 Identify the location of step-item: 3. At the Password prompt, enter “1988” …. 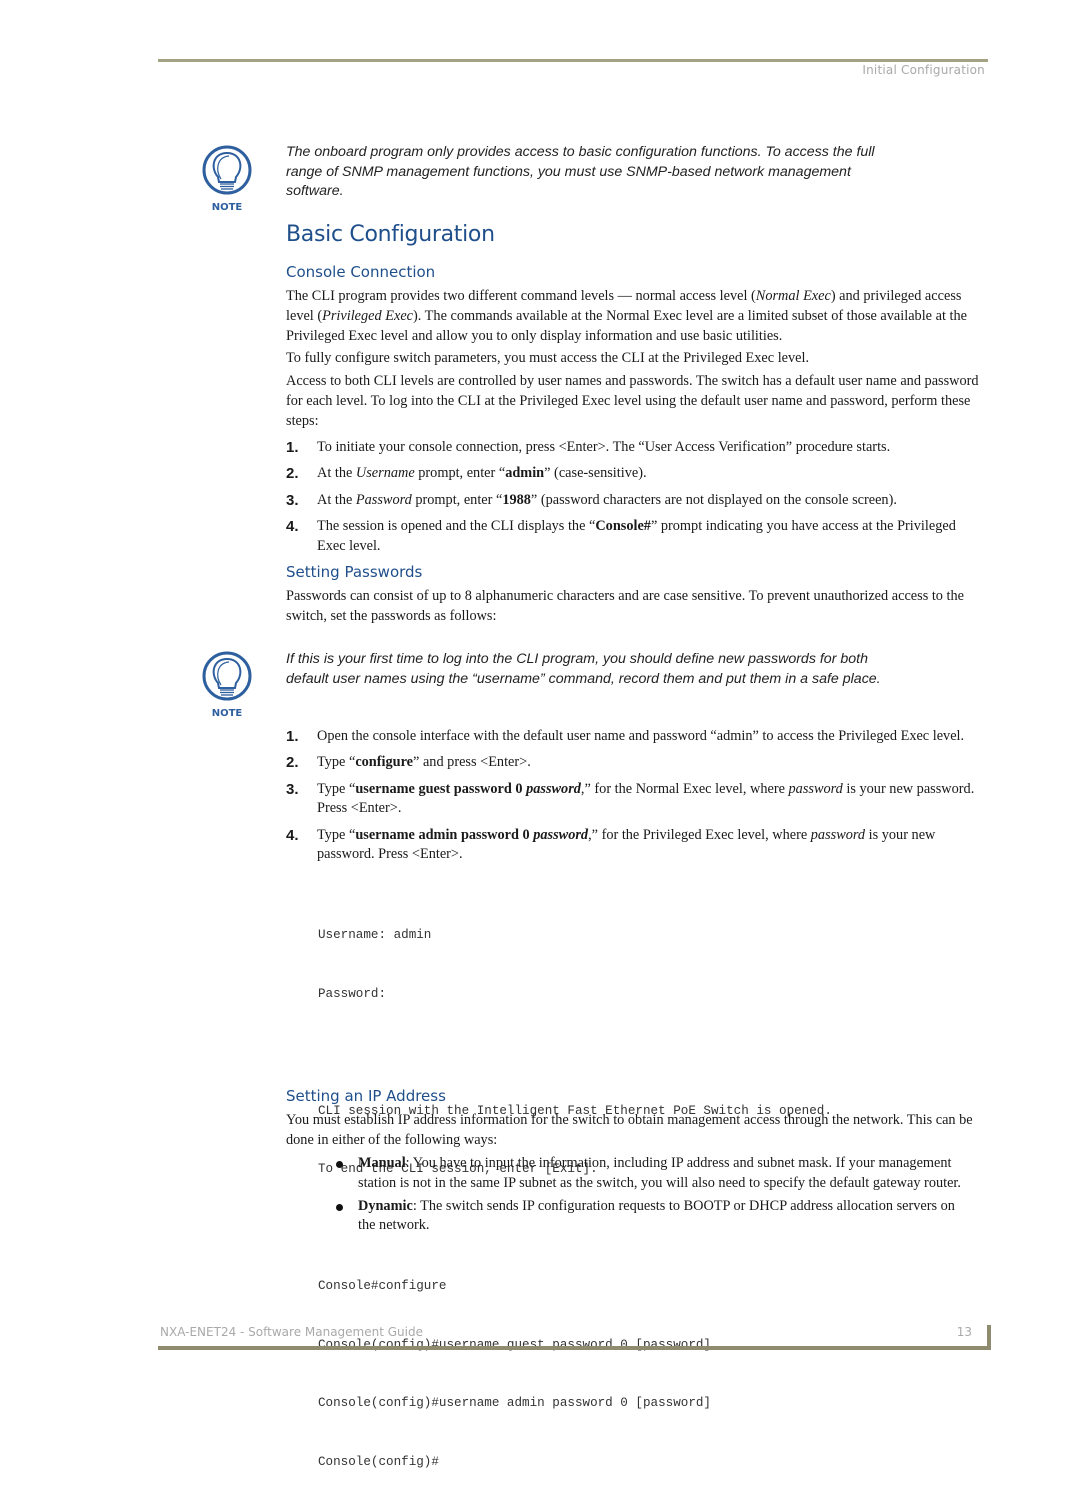
(591, 500).